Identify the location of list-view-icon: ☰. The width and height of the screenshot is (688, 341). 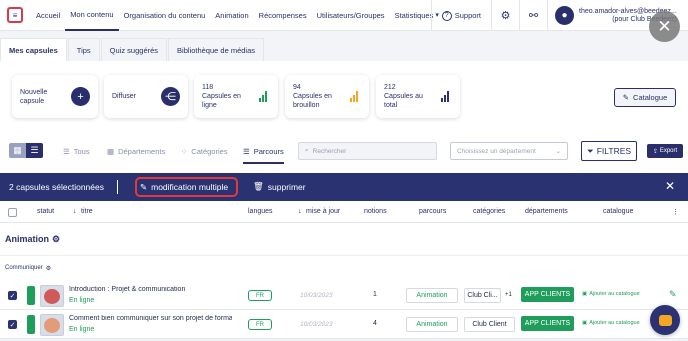
(34, 150).